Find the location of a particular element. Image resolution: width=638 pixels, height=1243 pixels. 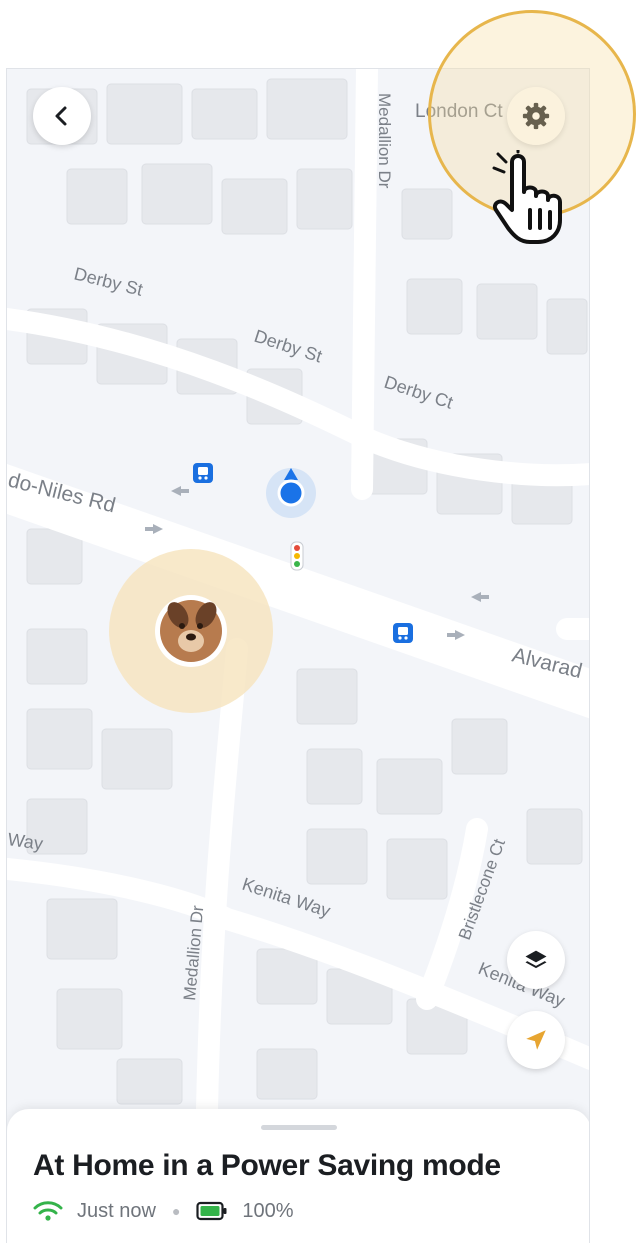

status-title: At Home in a Power Saving mode is located at coordinates (267, 1165).